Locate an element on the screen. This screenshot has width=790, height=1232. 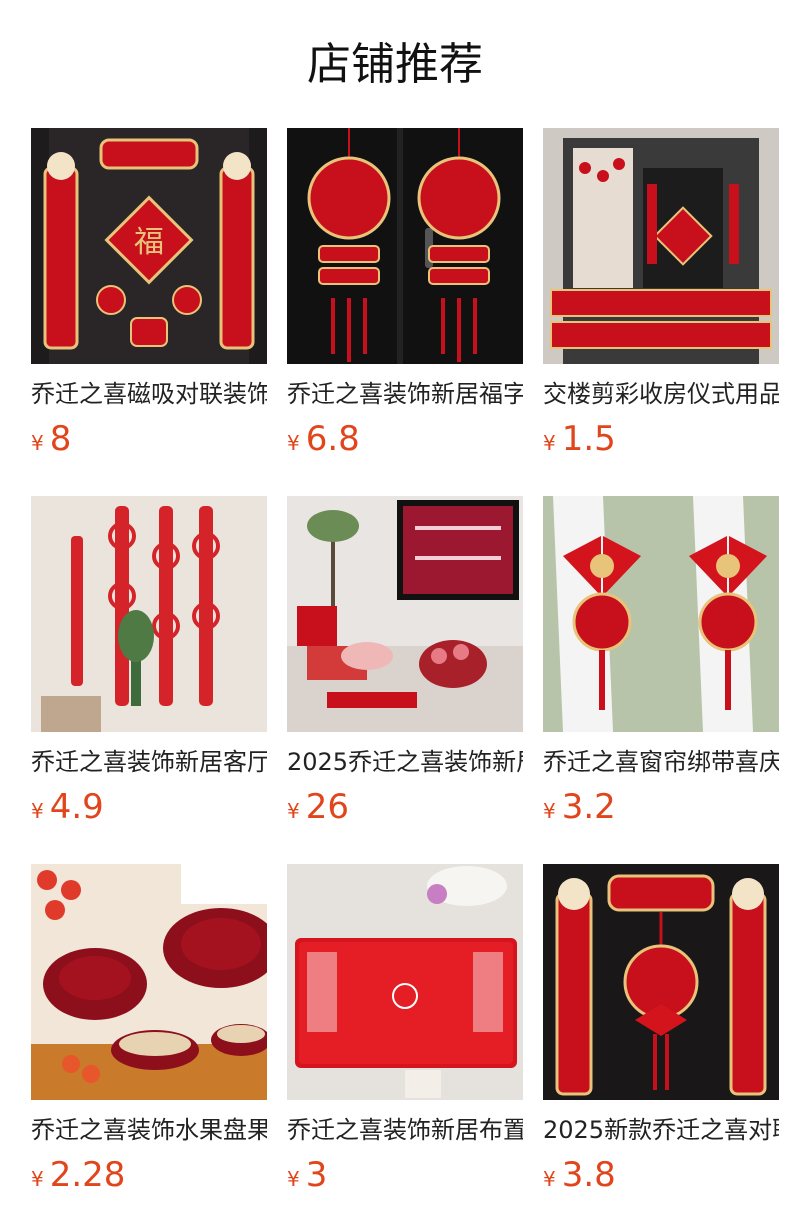
product-price: ¥2.28 is located at coordinates (149, 1175).